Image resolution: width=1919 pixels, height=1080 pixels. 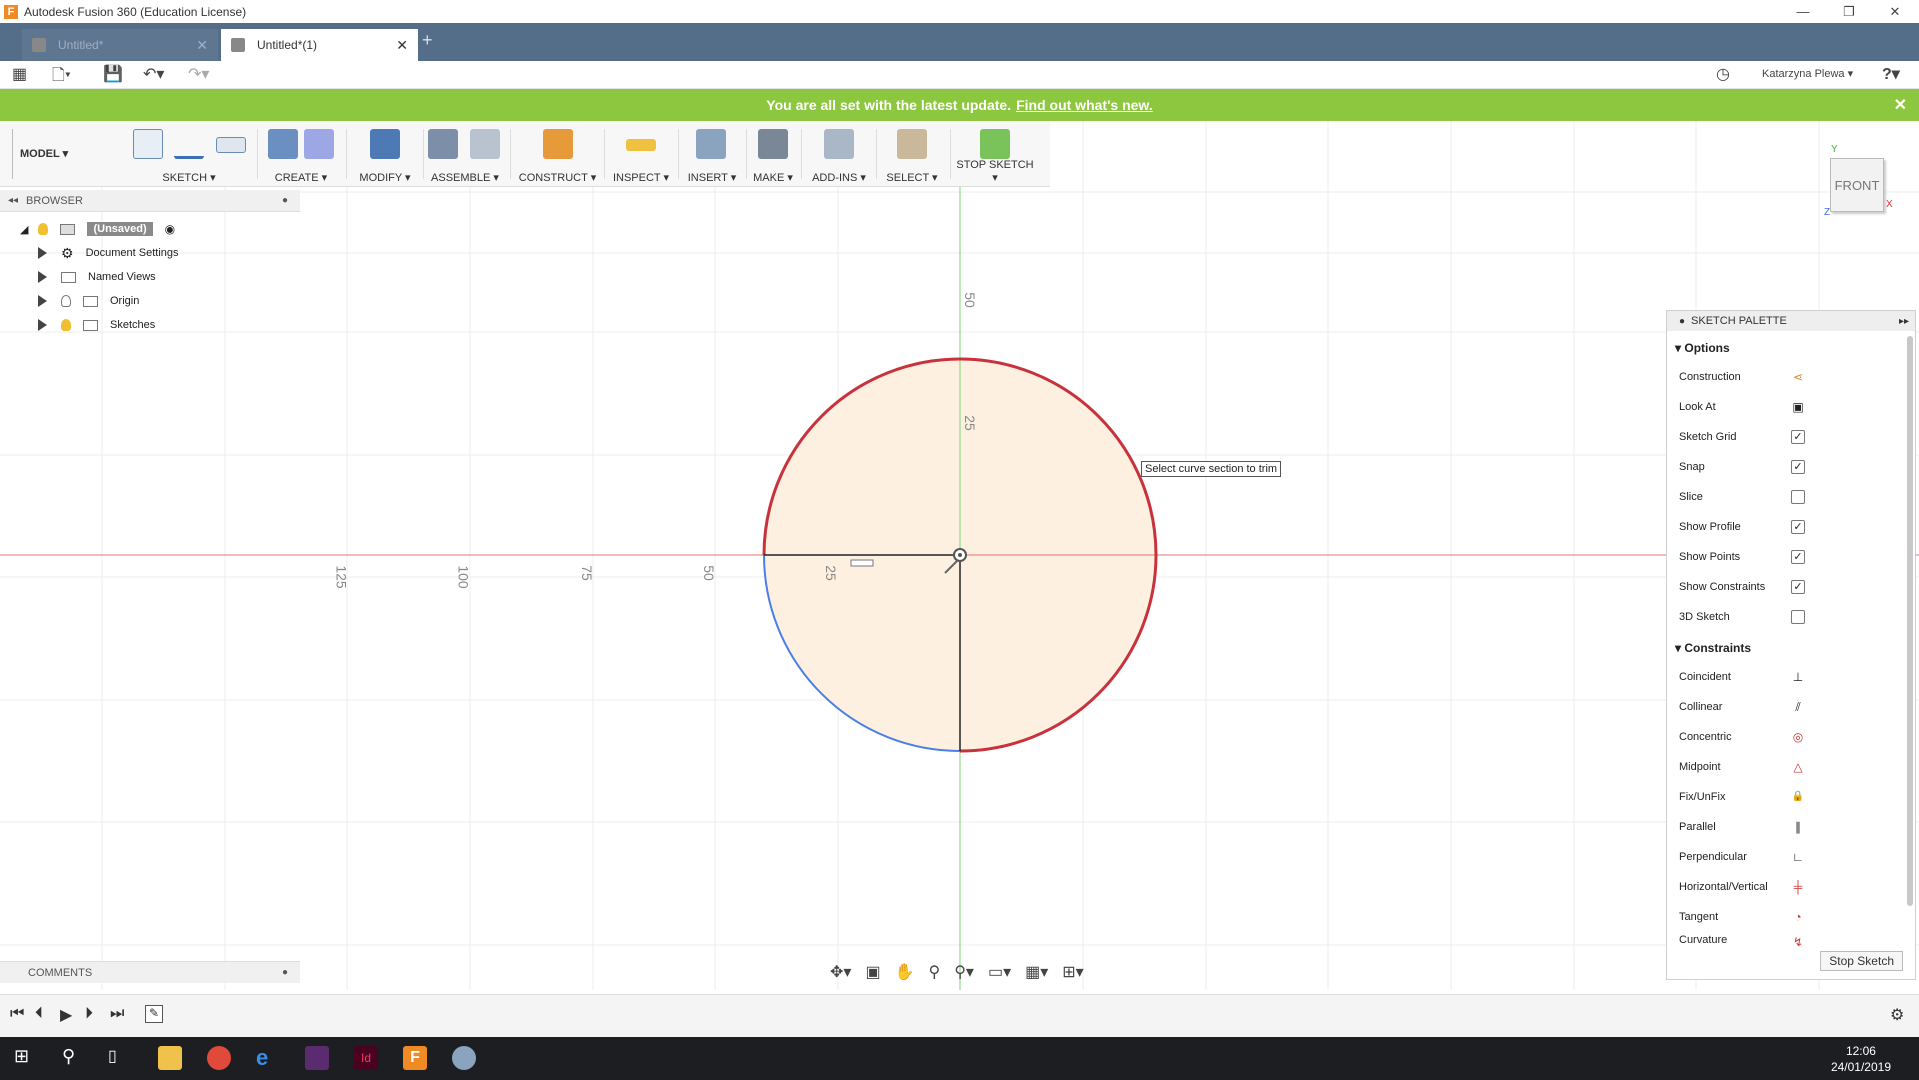 What do you see at coordinates (443, 144) in the screenshot?
I see `new-component-icon` at bounding box center [443, 144].